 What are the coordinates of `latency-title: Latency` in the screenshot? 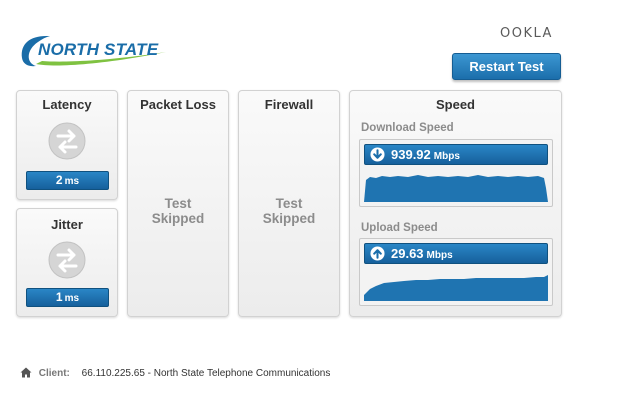 It's located at (67, 104).